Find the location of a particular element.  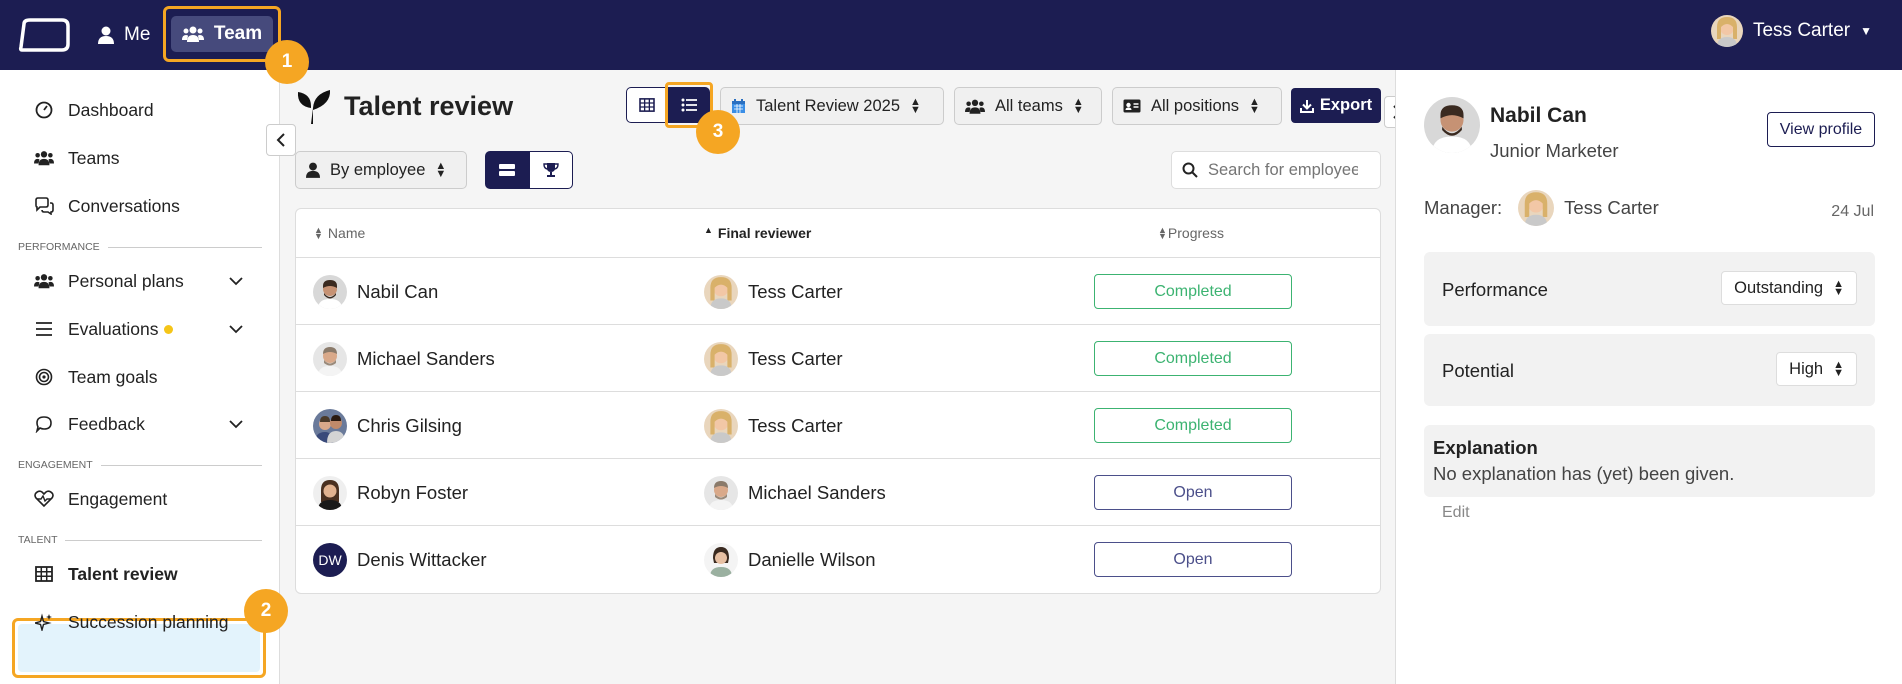

caret-down-icon: ▼ is located at coordinates (1866, 31).